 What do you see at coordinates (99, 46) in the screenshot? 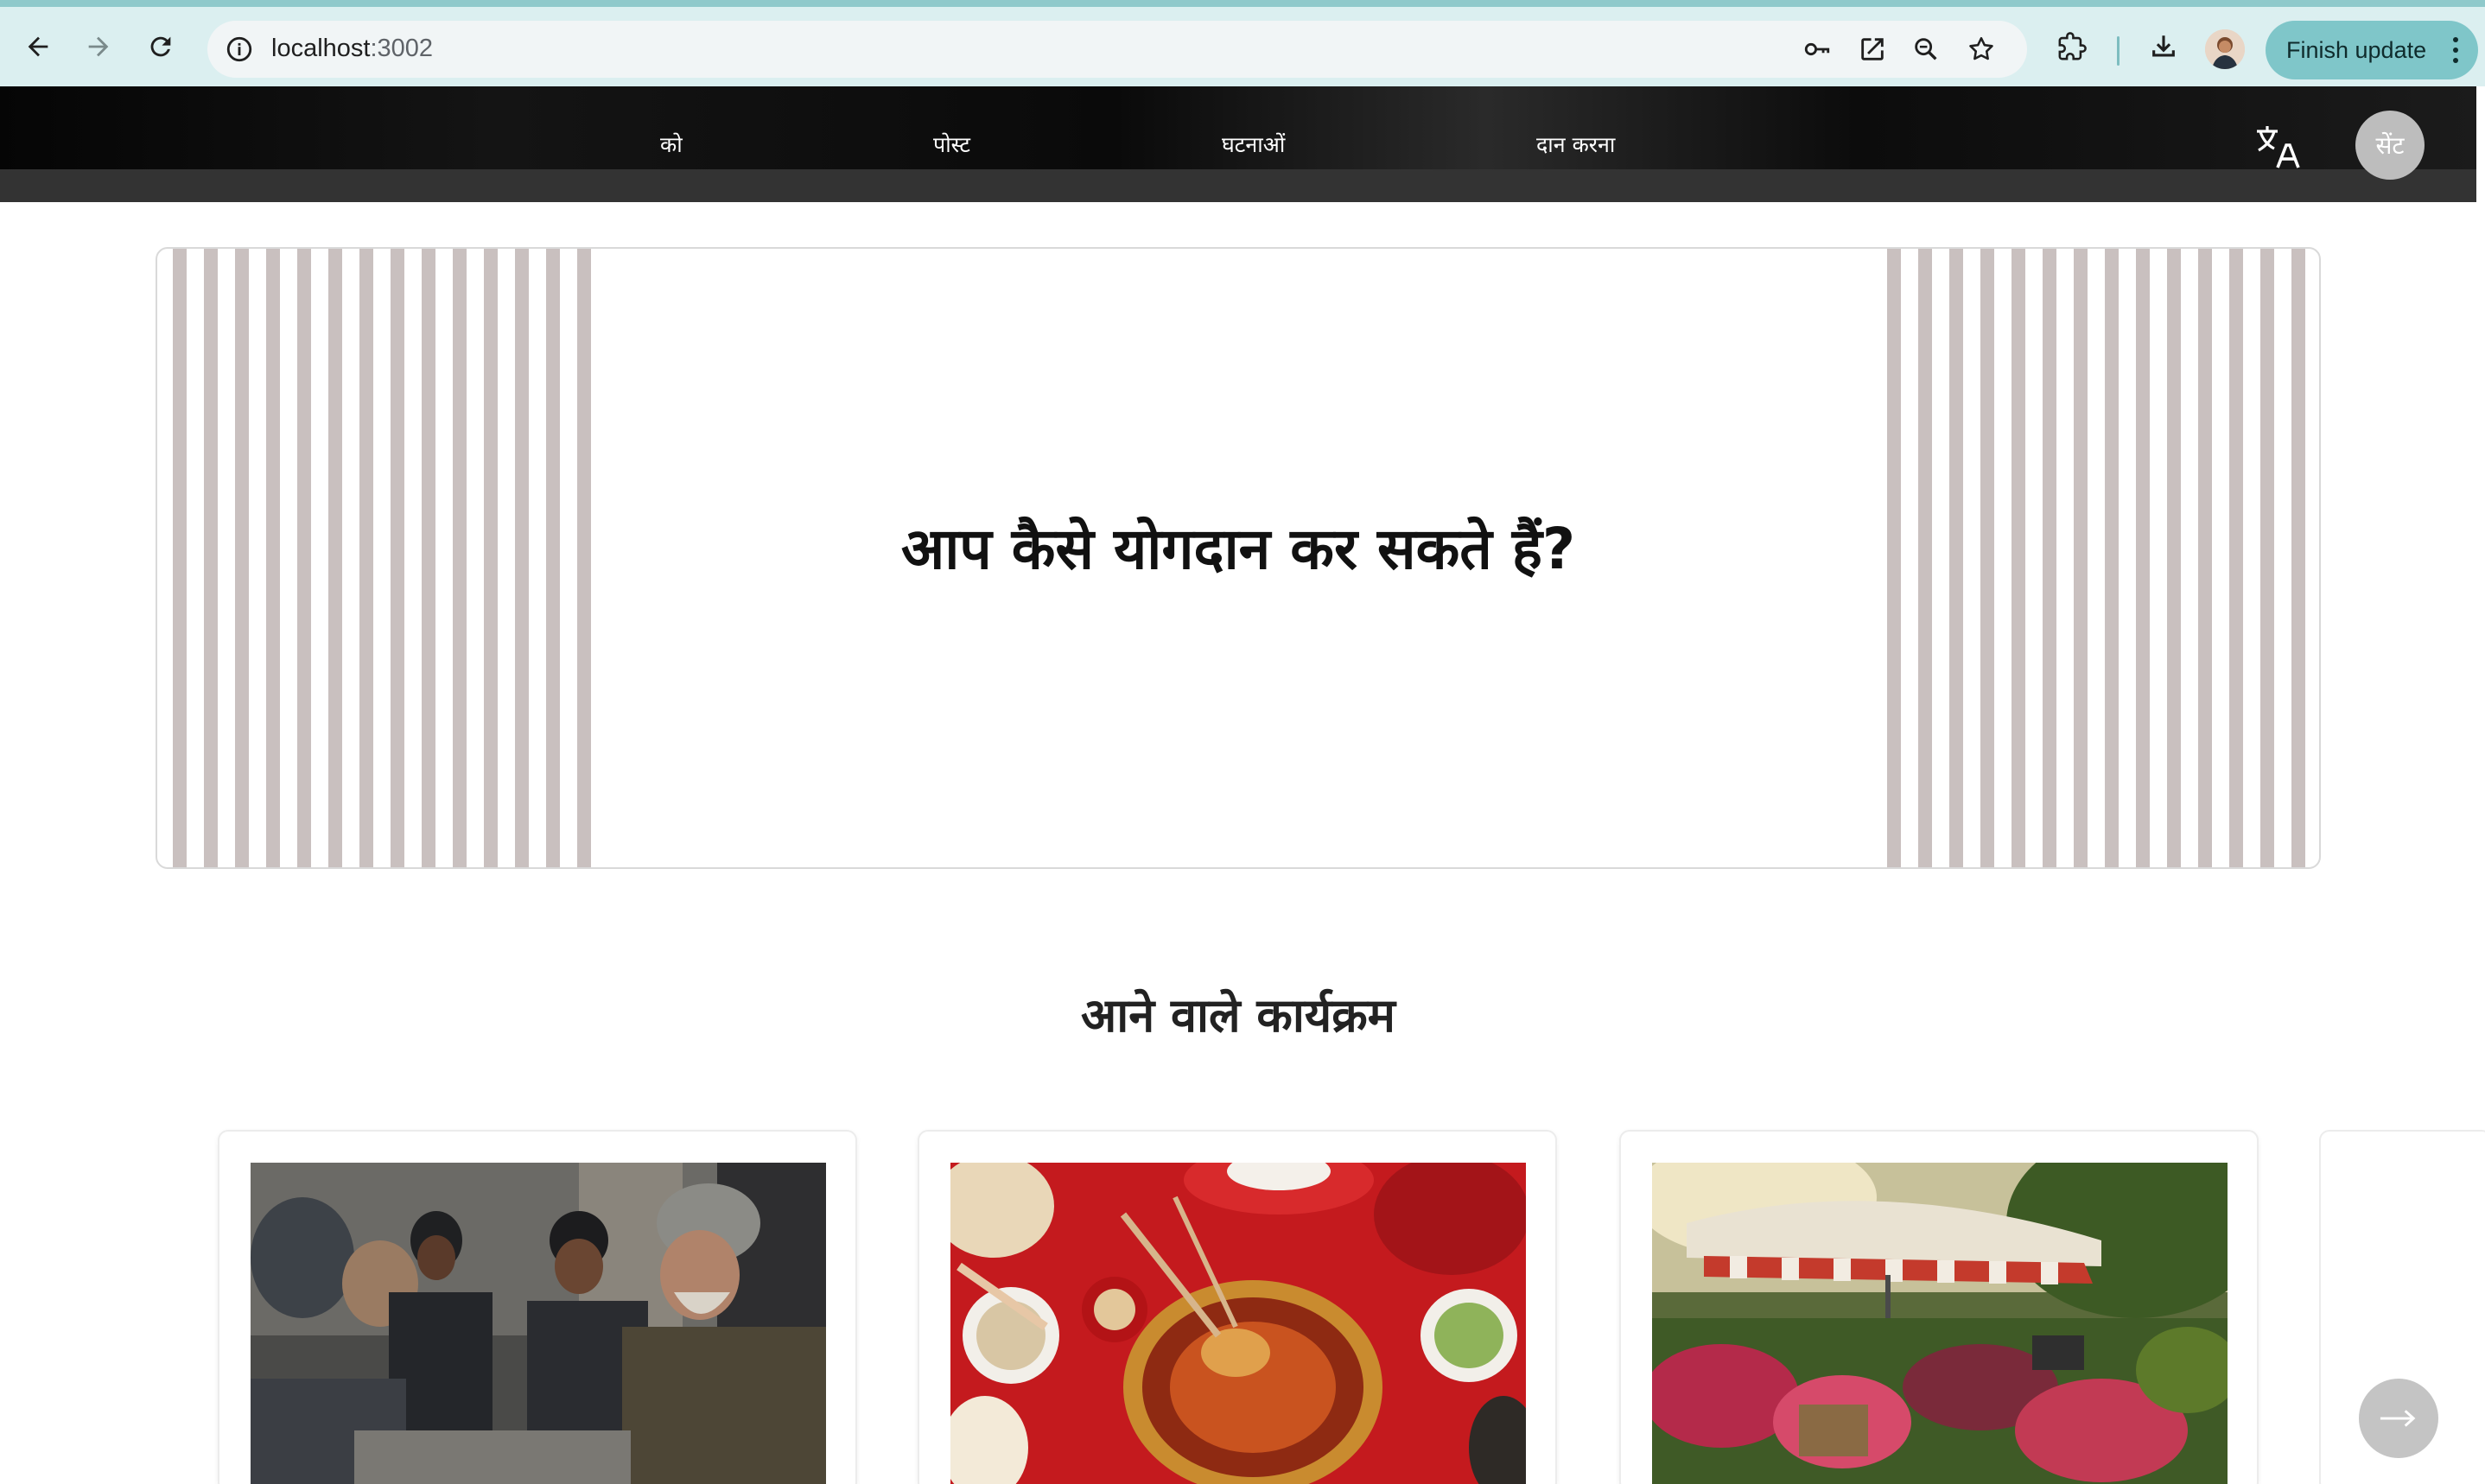
I see `forward-icon` at bounding box center [99, 46].